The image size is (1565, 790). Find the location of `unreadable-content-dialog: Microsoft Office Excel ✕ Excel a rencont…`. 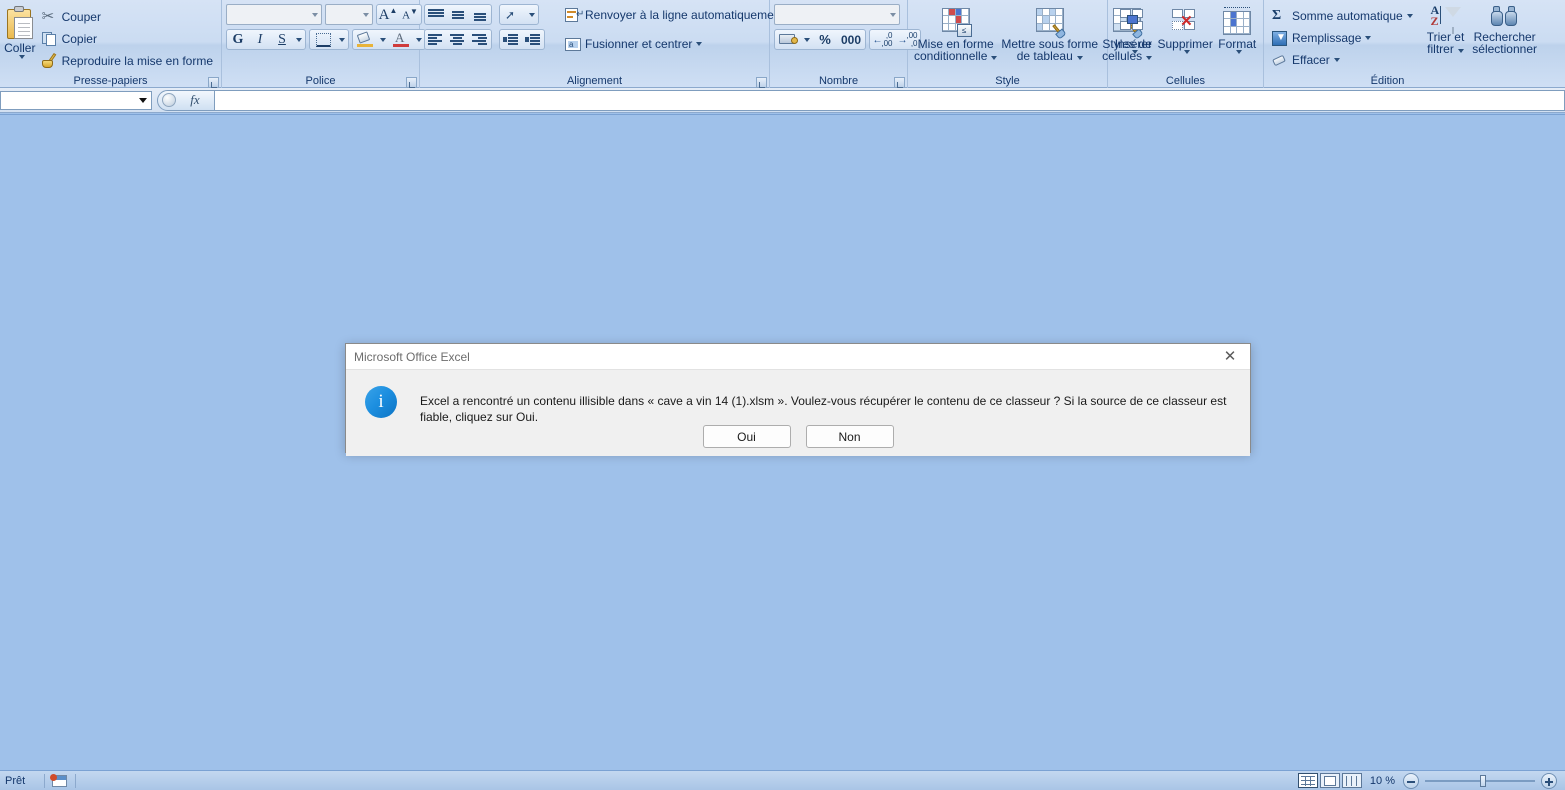

unreadable-content-dialog: Microsoft Office Excel ✕ Excel a rencont… is located at coordinates (798, 399).